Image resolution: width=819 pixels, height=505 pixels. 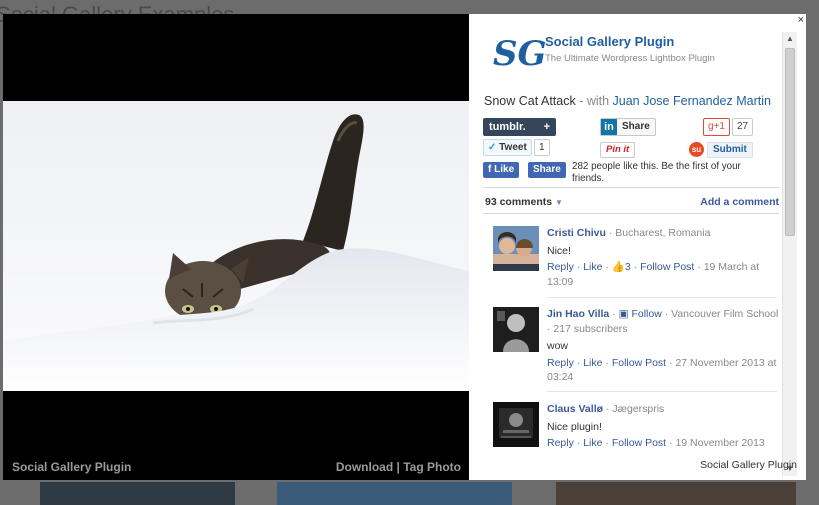 What do you see at coordinates (547, 170) in the screenshot?
I see `facebook-share-button: Share` at bounding box center [547, 170].